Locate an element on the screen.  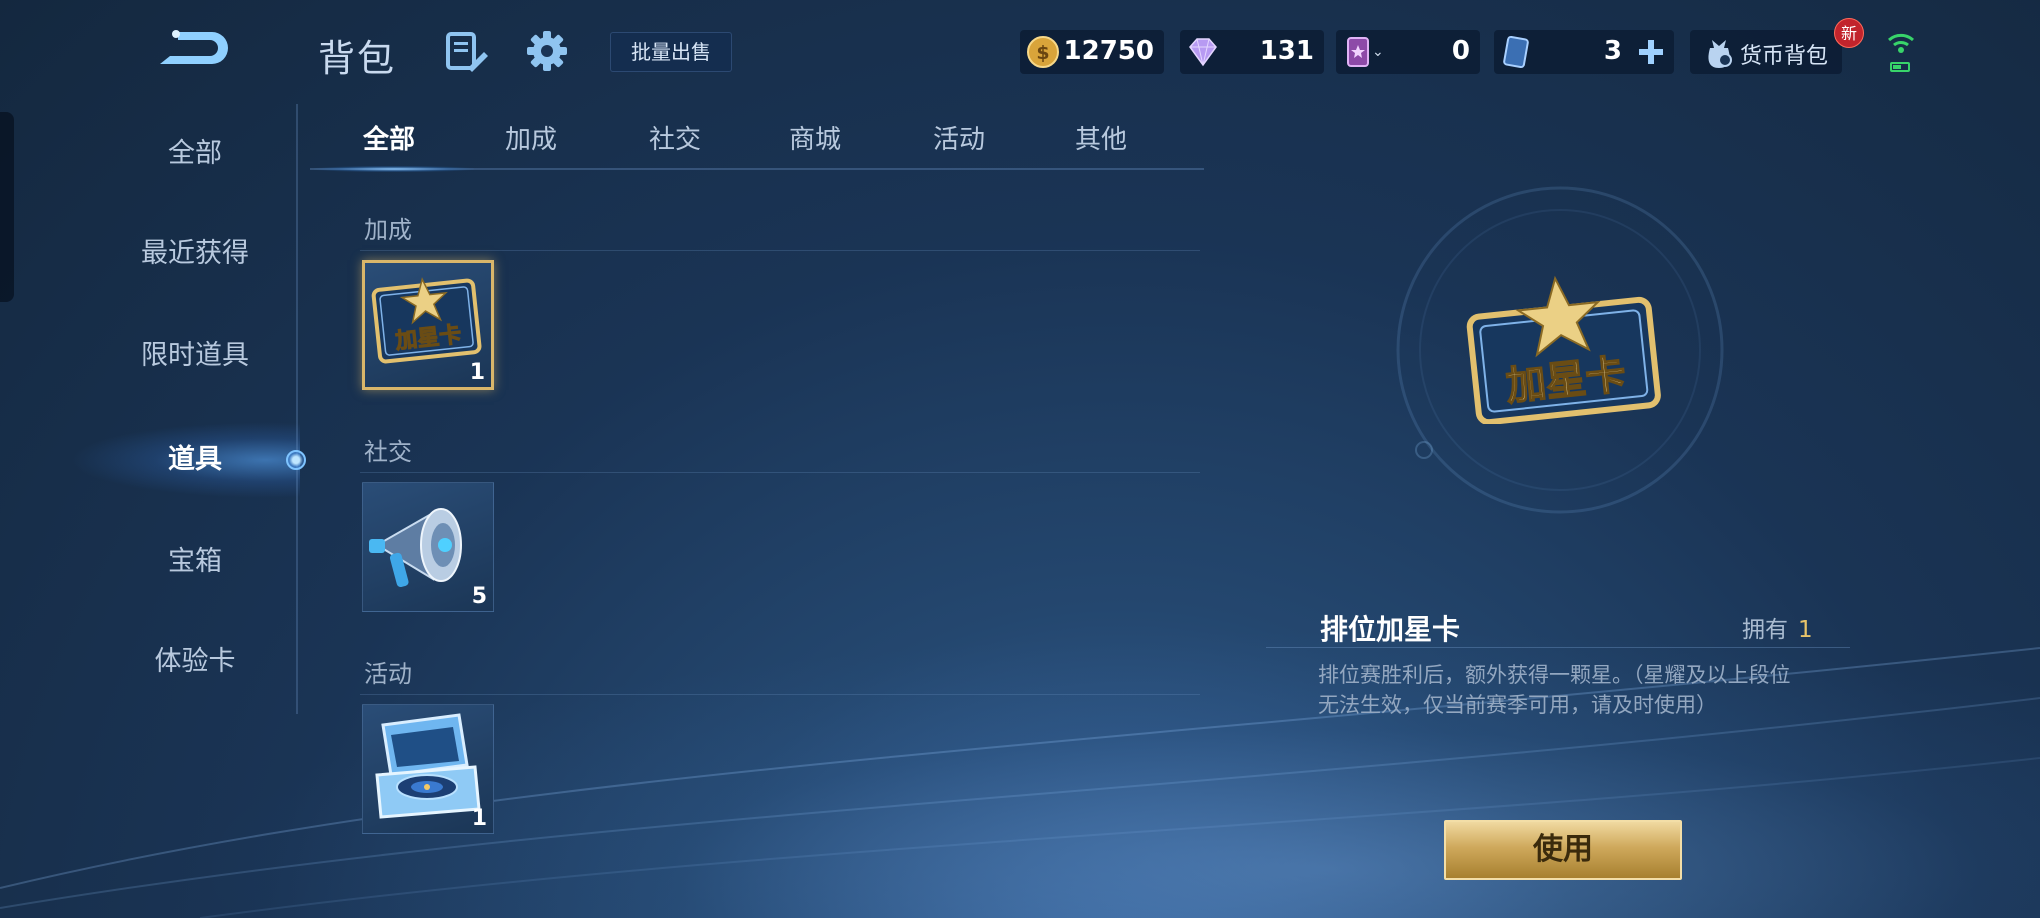
sidebar-item-limited: 限时道具 is located at coordinates (195, 356).